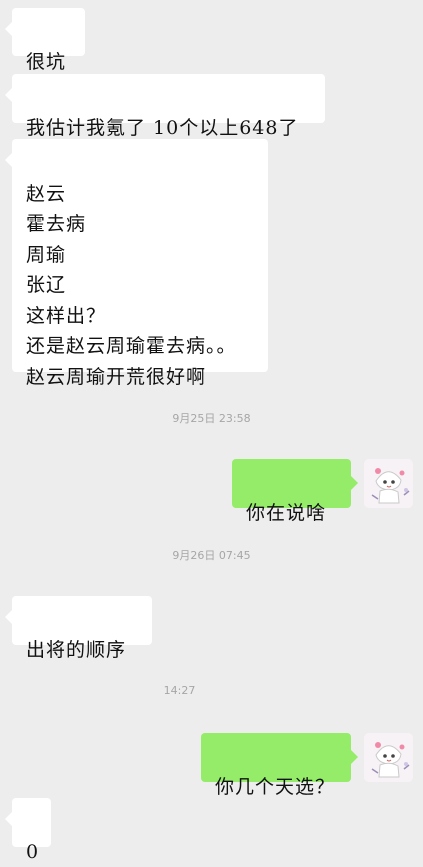 The width and height of the screenshot is (423, 867). Describe the element at coordinates (211, 418) in the screenshot. I see `timestamp: 9月25日 23:58` at that location.